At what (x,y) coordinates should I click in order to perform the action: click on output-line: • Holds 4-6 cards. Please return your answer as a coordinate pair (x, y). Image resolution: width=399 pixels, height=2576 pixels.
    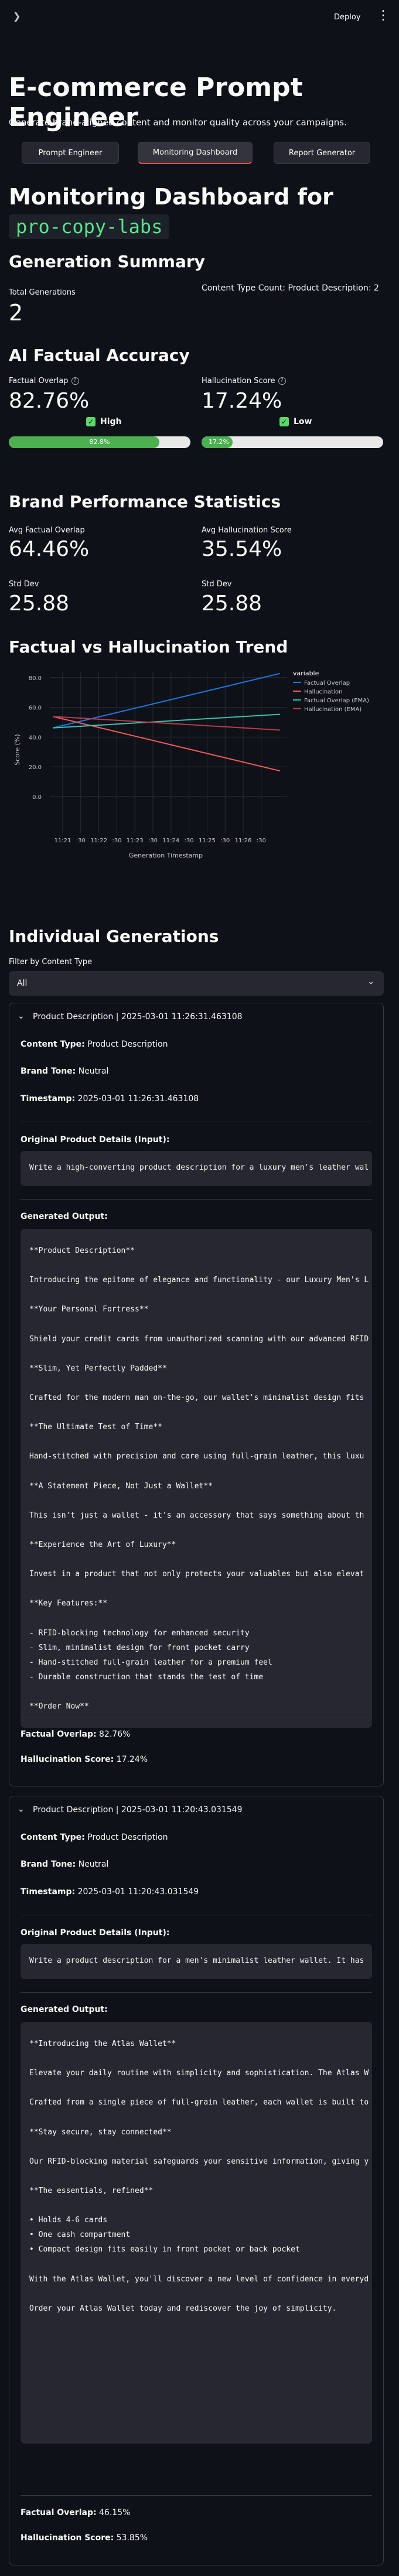
    Looking at the image, I should click on (68, 2220).